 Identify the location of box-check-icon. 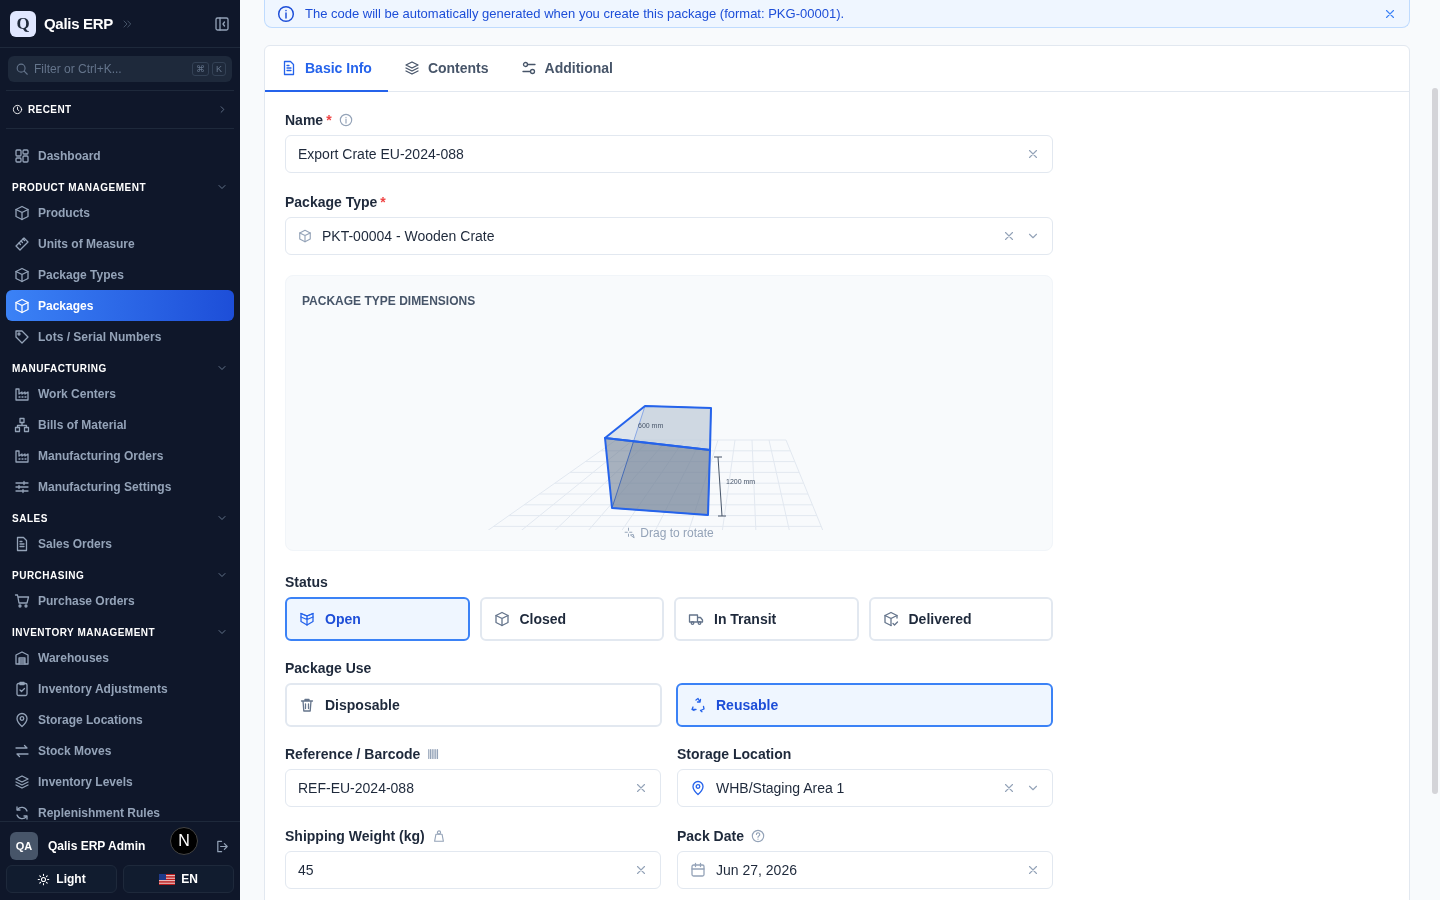
(890, 619).